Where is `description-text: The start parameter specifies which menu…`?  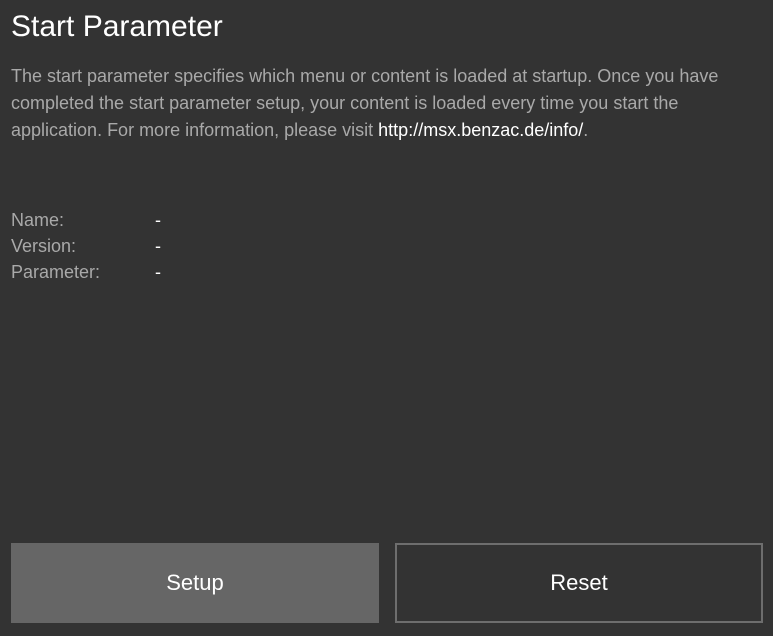 description-text: The start parameter specifies which menu… is located at coordinates (365, 103).